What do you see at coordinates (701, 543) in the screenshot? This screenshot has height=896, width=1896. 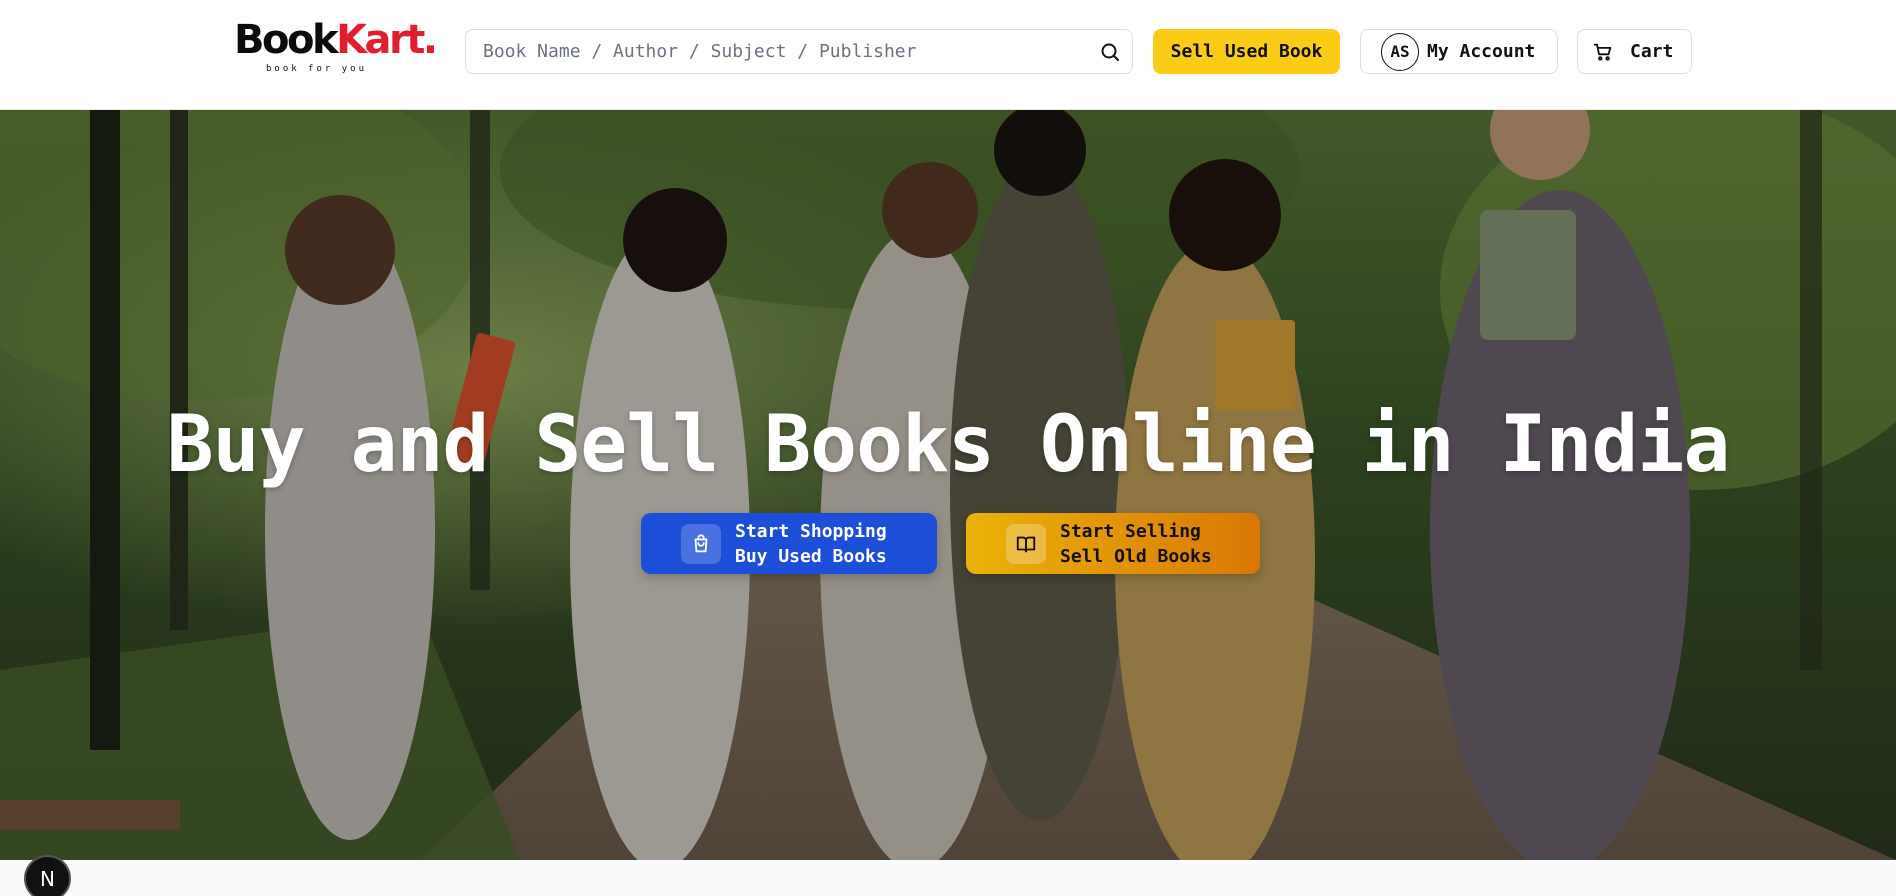 I see `shopping-bag-icon` at bounding box center [701, 543].